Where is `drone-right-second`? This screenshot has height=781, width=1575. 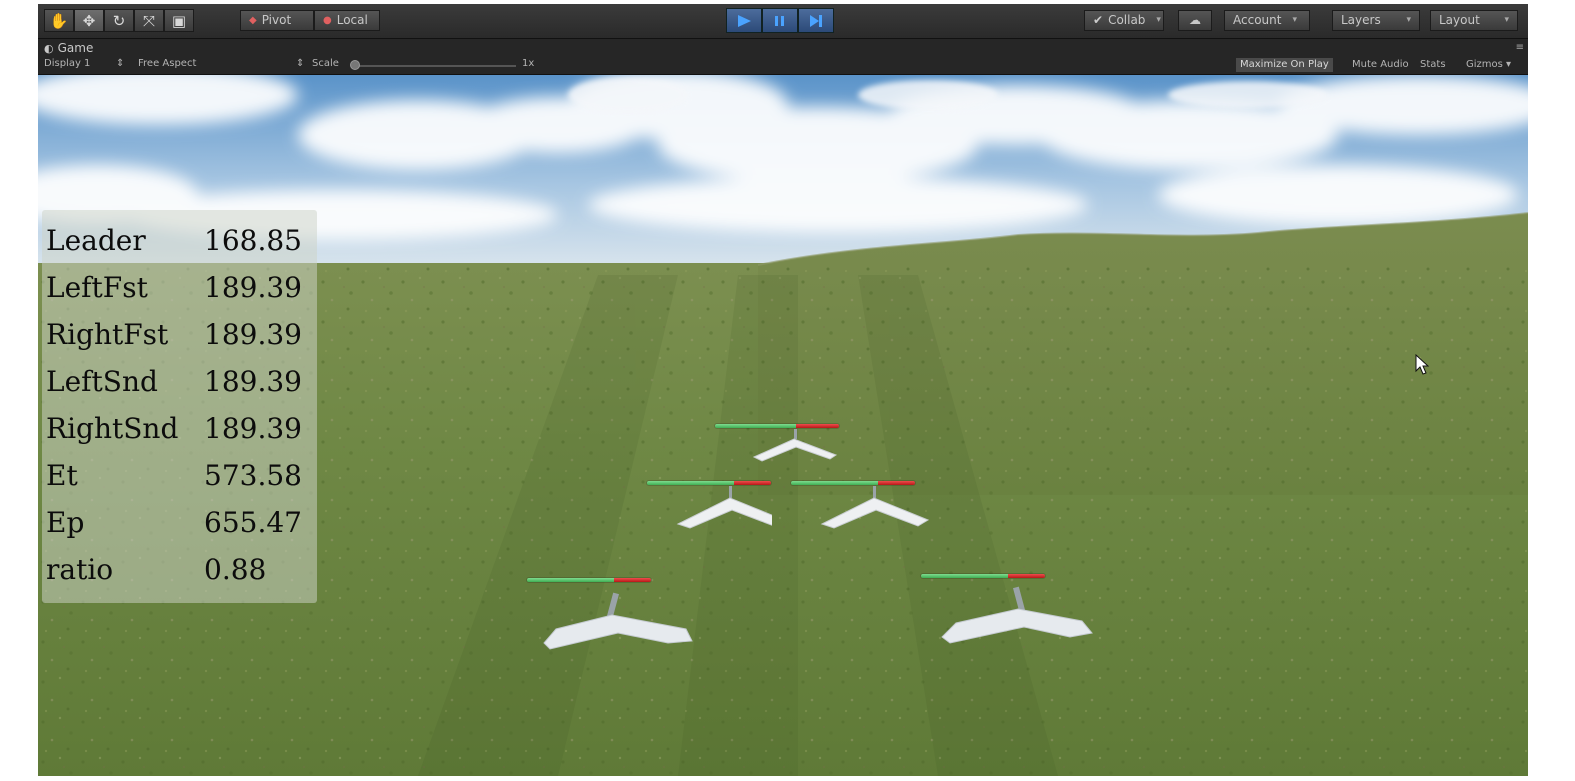
drone-right-second is located at coordinates (1006, 613).